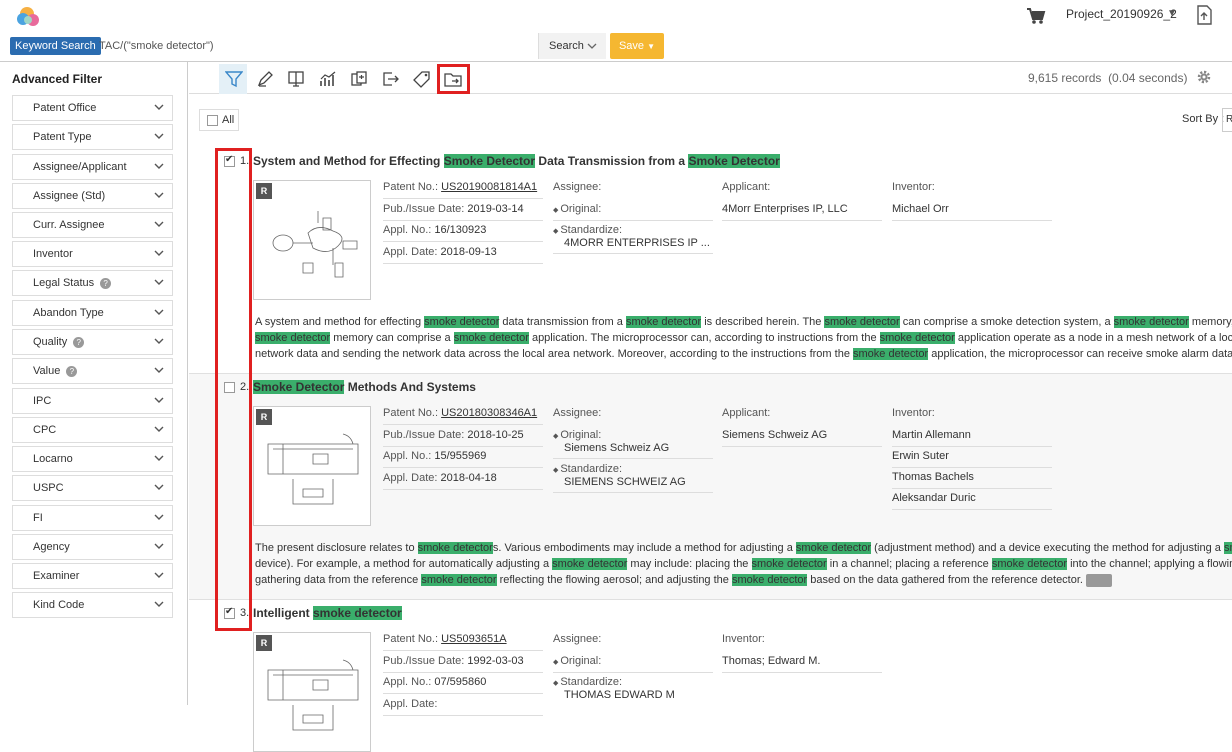  What do you see at coordinates (1099, 580) in the screenshot?
I see `show-more-button` at bounding box center [1099, 580].